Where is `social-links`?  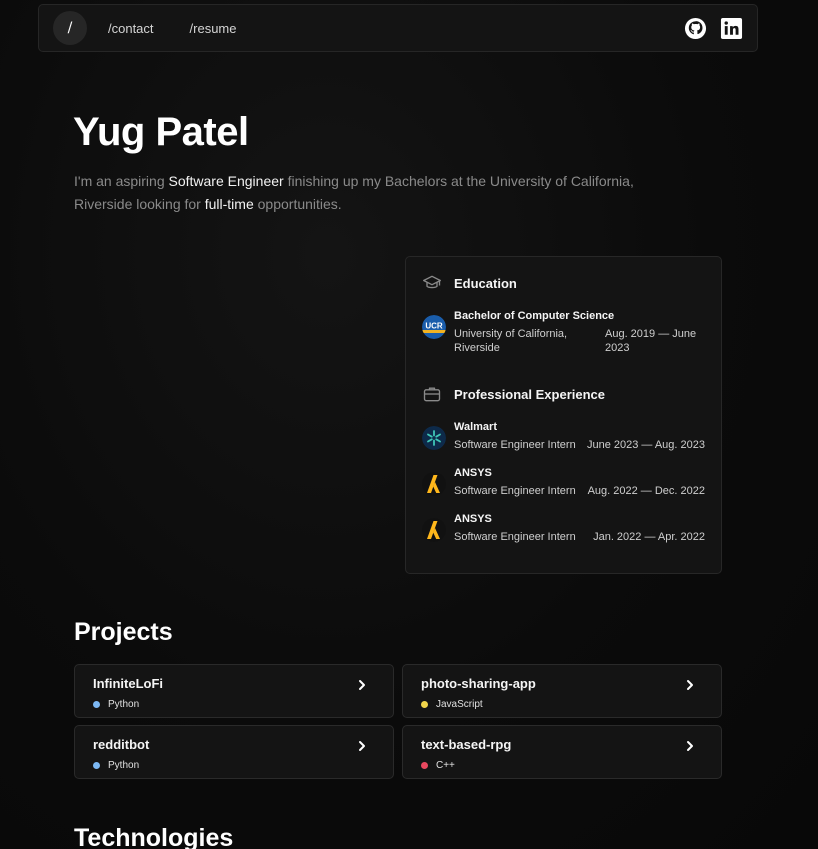
social-links is located at coordinates (713, 28).